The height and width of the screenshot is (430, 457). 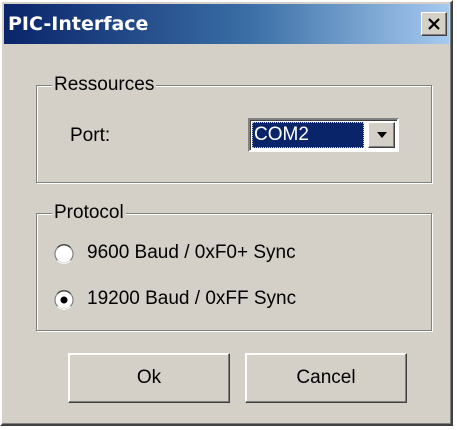 What do you see at coordinates (226, 24) in the screenshot?
I see `title-bar: PIC-Interface` at bounding box center [226, 24].